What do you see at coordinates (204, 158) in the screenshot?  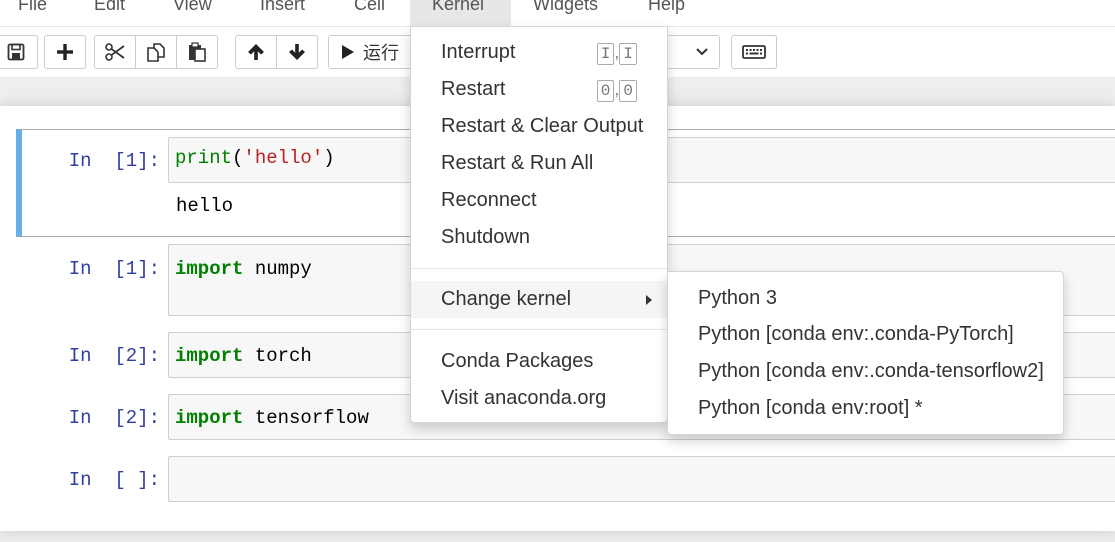 I see `code-function: print` at bounding box center [204, 158].